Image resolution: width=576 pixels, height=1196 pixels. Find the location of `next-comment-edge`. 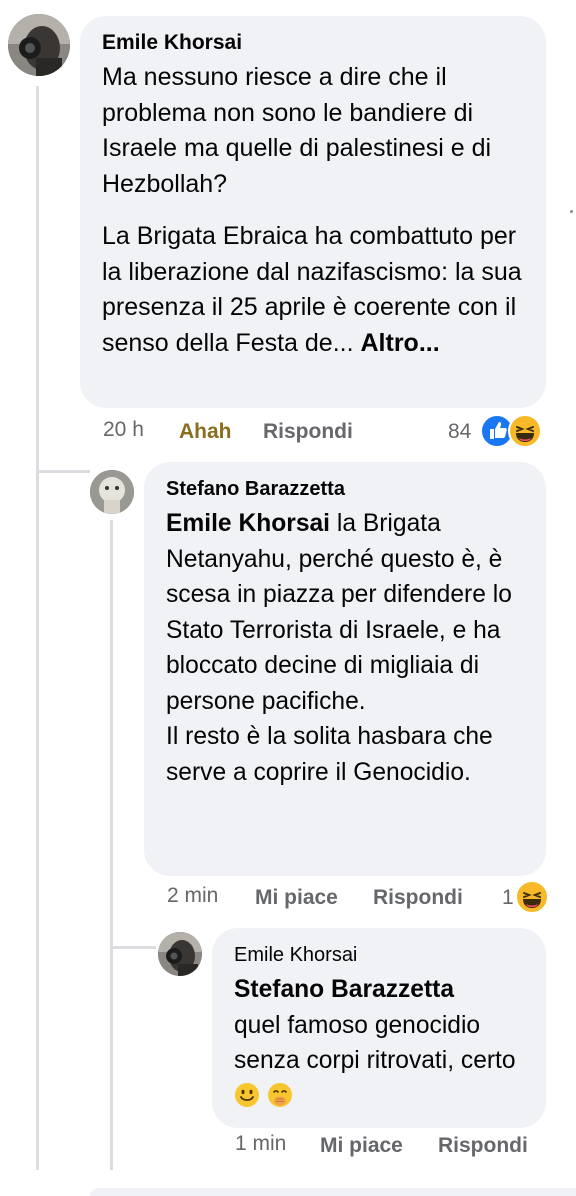

next-comment-edge is located at coordinates (333, 1192).